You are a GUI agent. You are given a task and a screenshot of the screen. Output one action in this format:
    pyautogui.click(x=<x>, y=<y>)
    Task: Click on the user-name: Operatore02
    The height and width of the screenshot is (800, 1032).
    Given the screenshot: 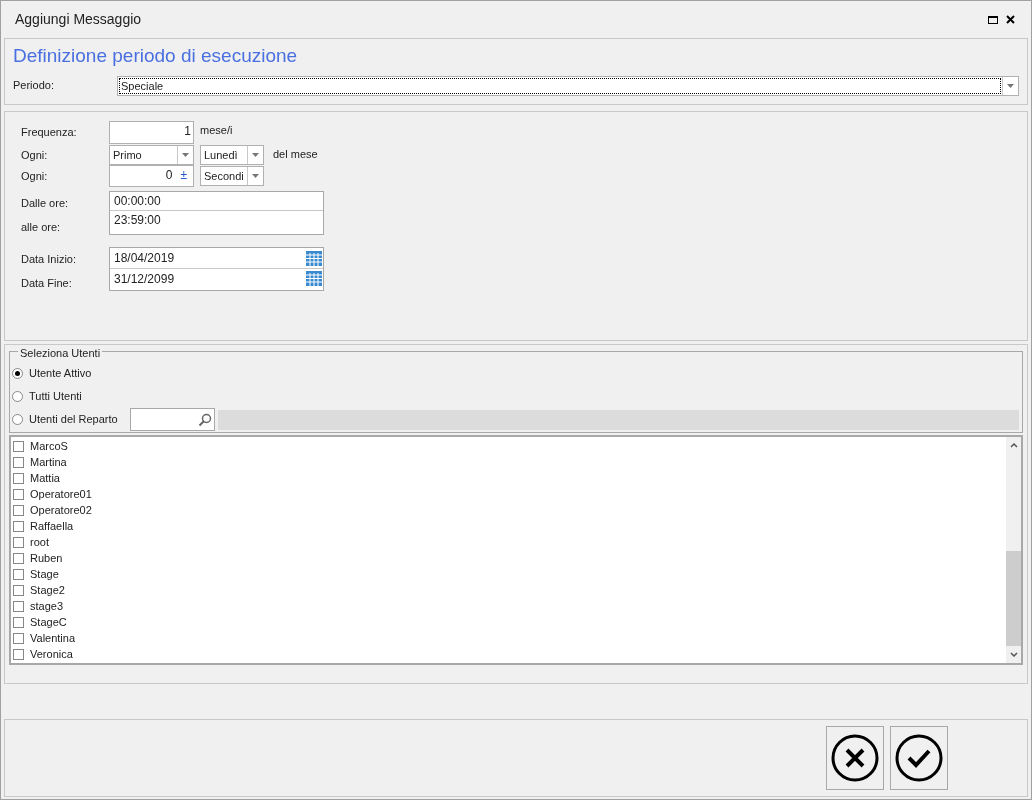 What is the action you would take?
    pyautogui.click(x=61, y=510)
    